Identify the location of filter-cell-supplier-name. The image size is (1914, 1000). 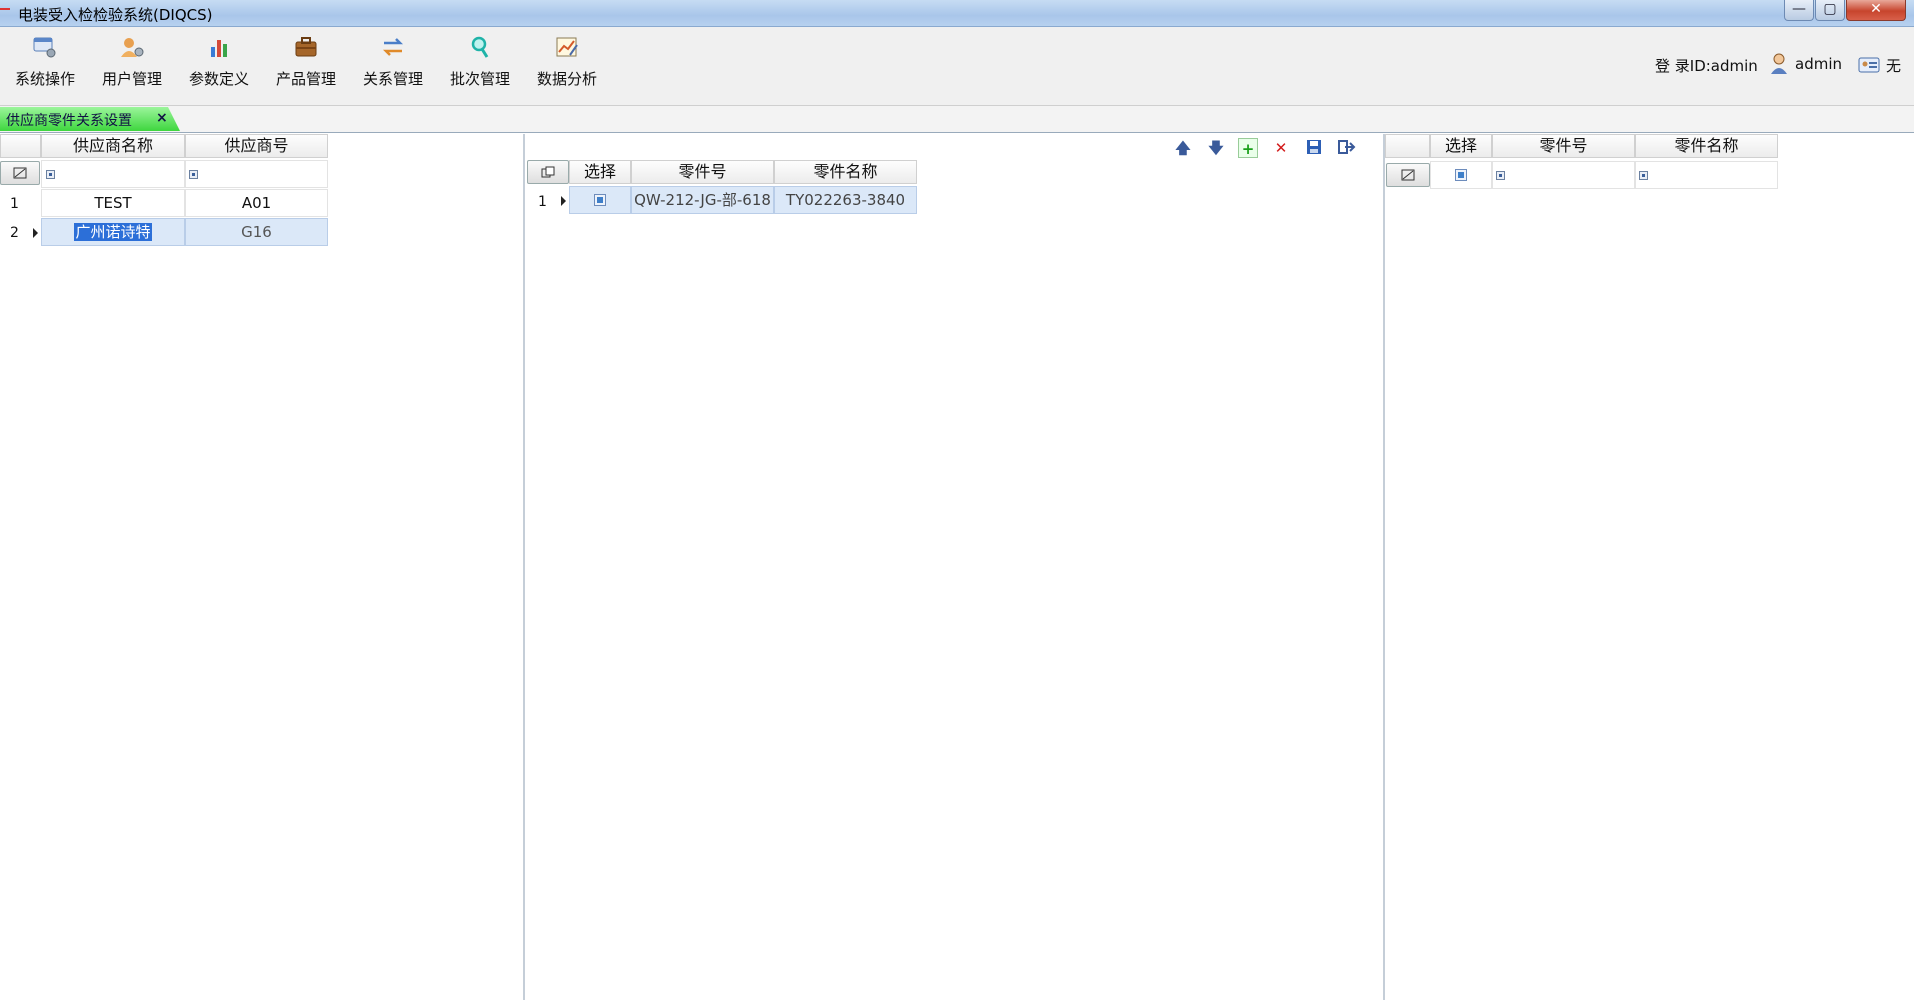
(113, 174).